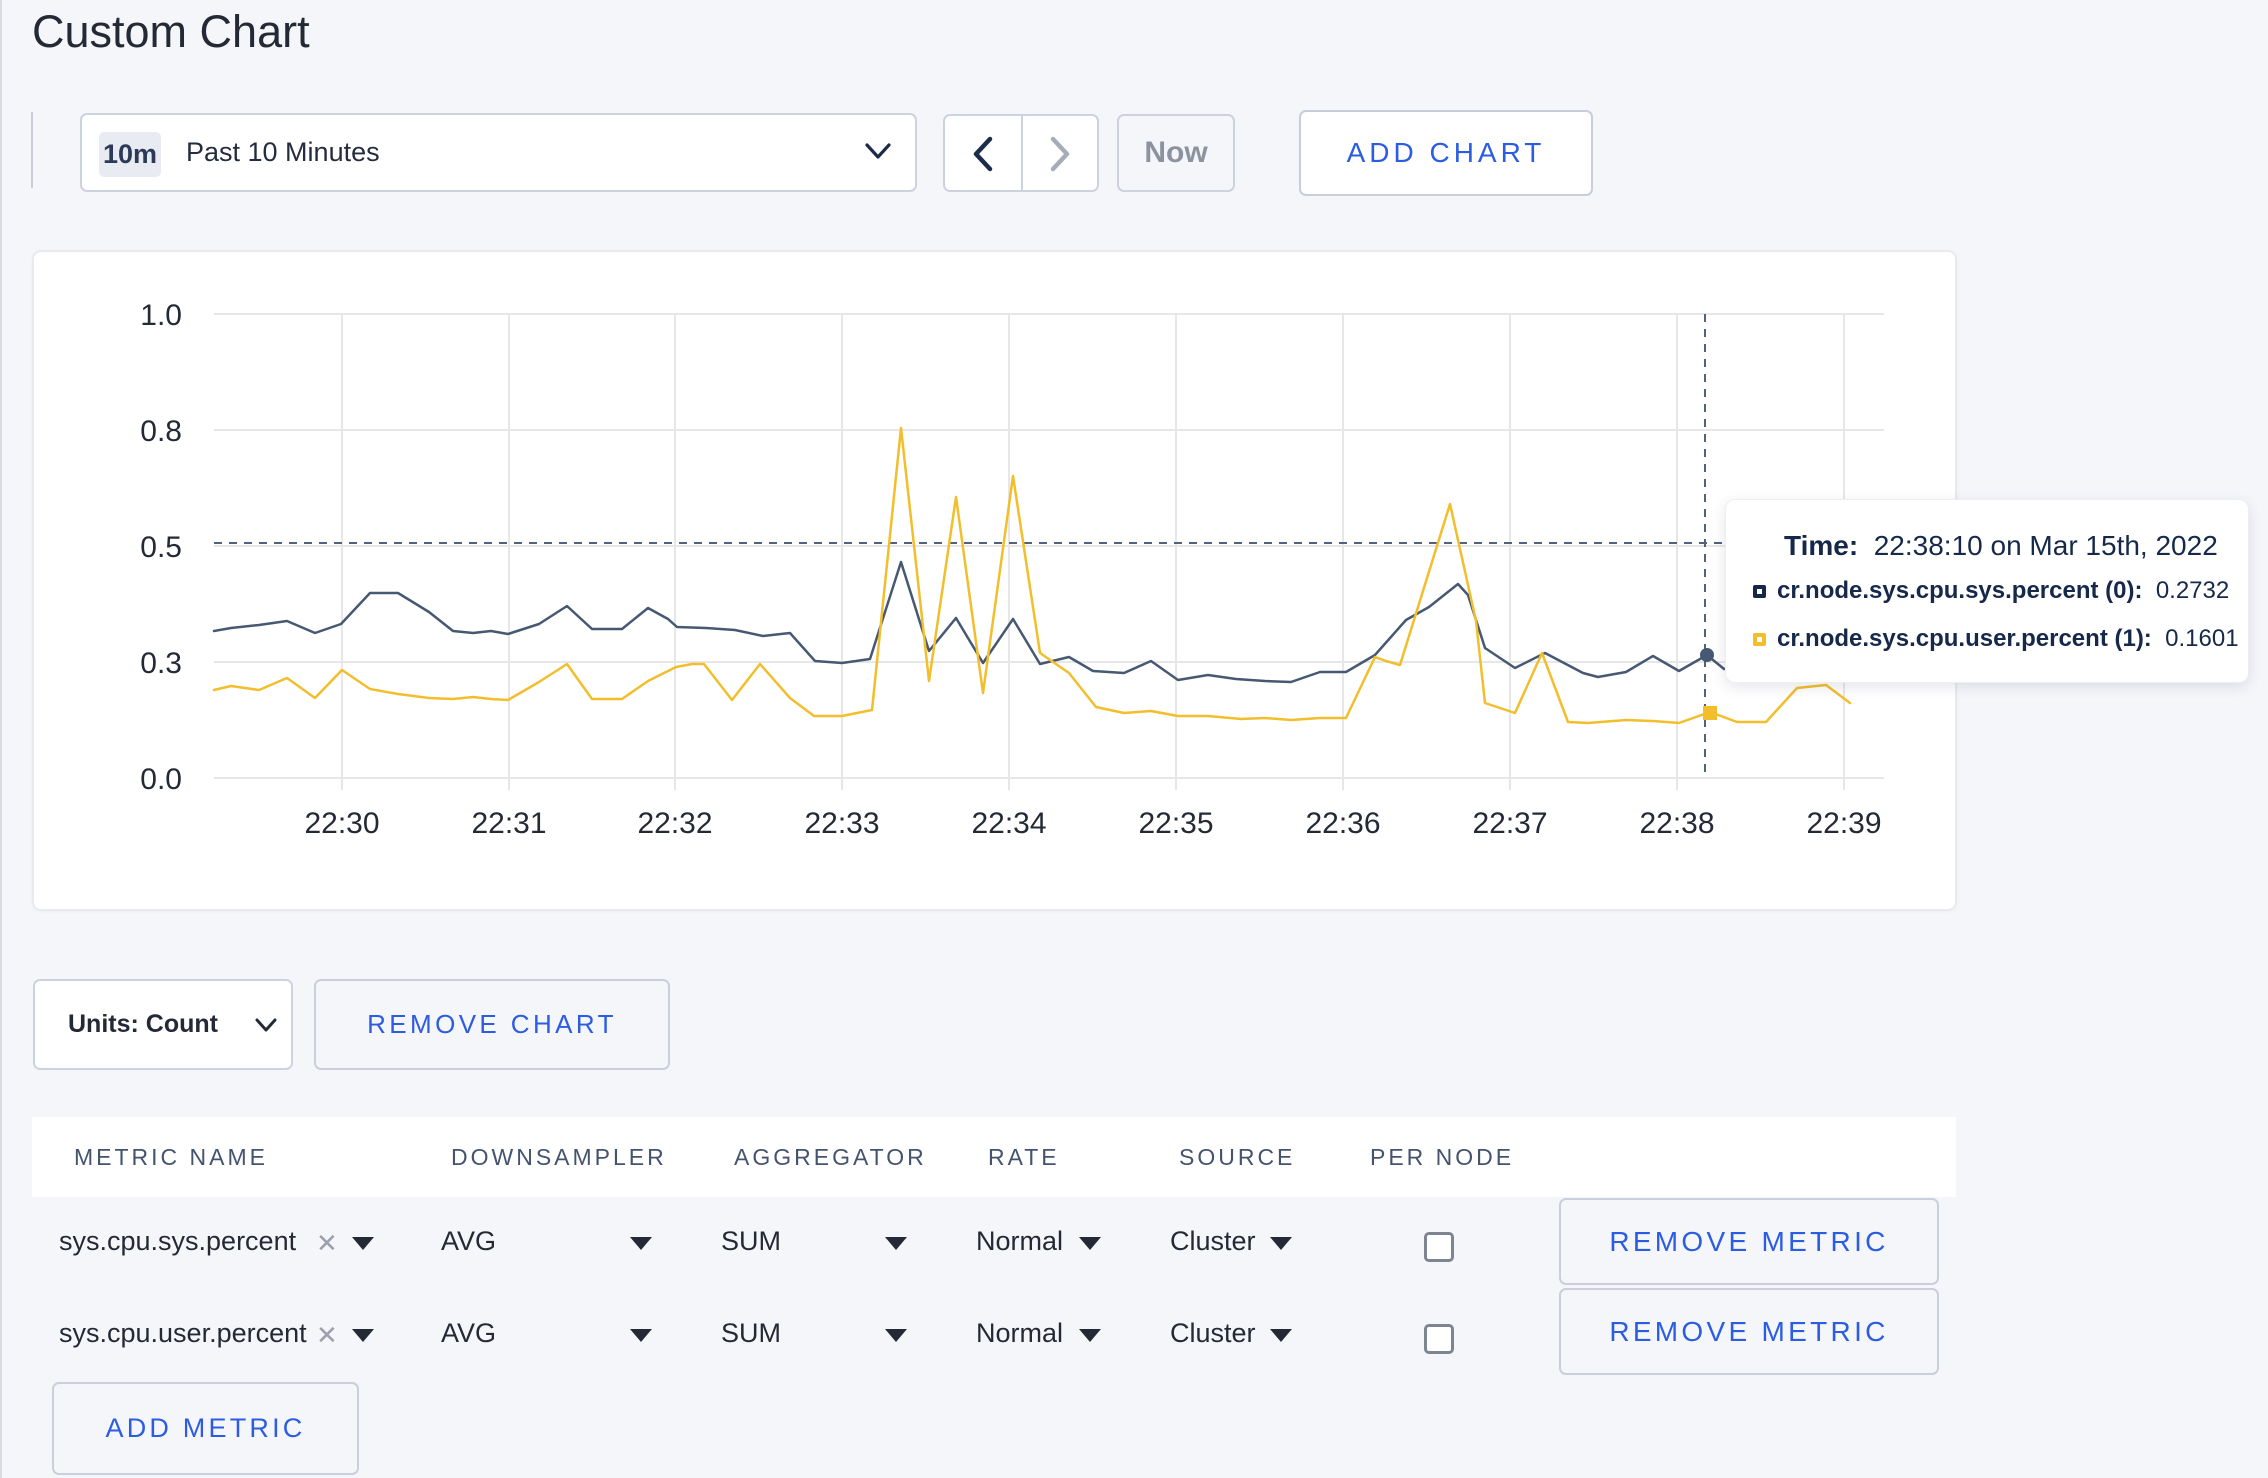  I want to click on svg-text: 0.8, so click(161, 431).